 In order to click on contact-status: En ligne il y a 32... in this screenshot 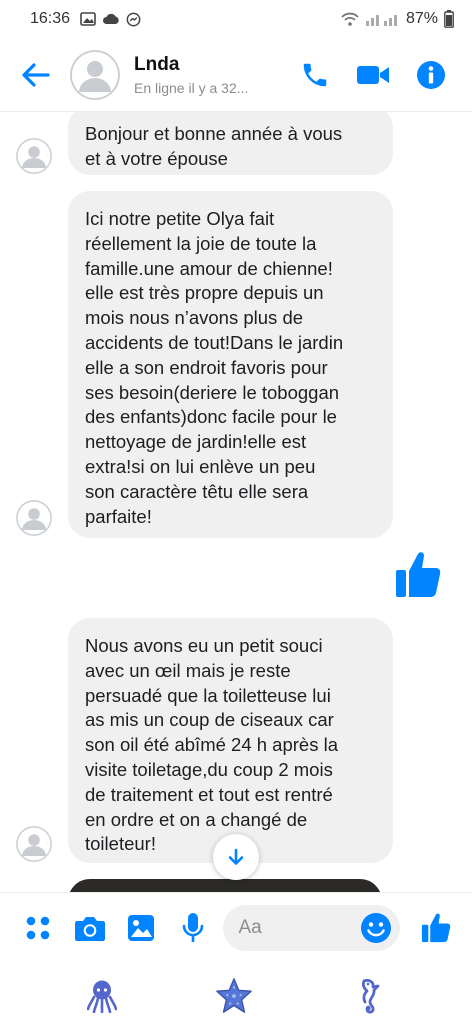, I will do `click(191, 87)`.